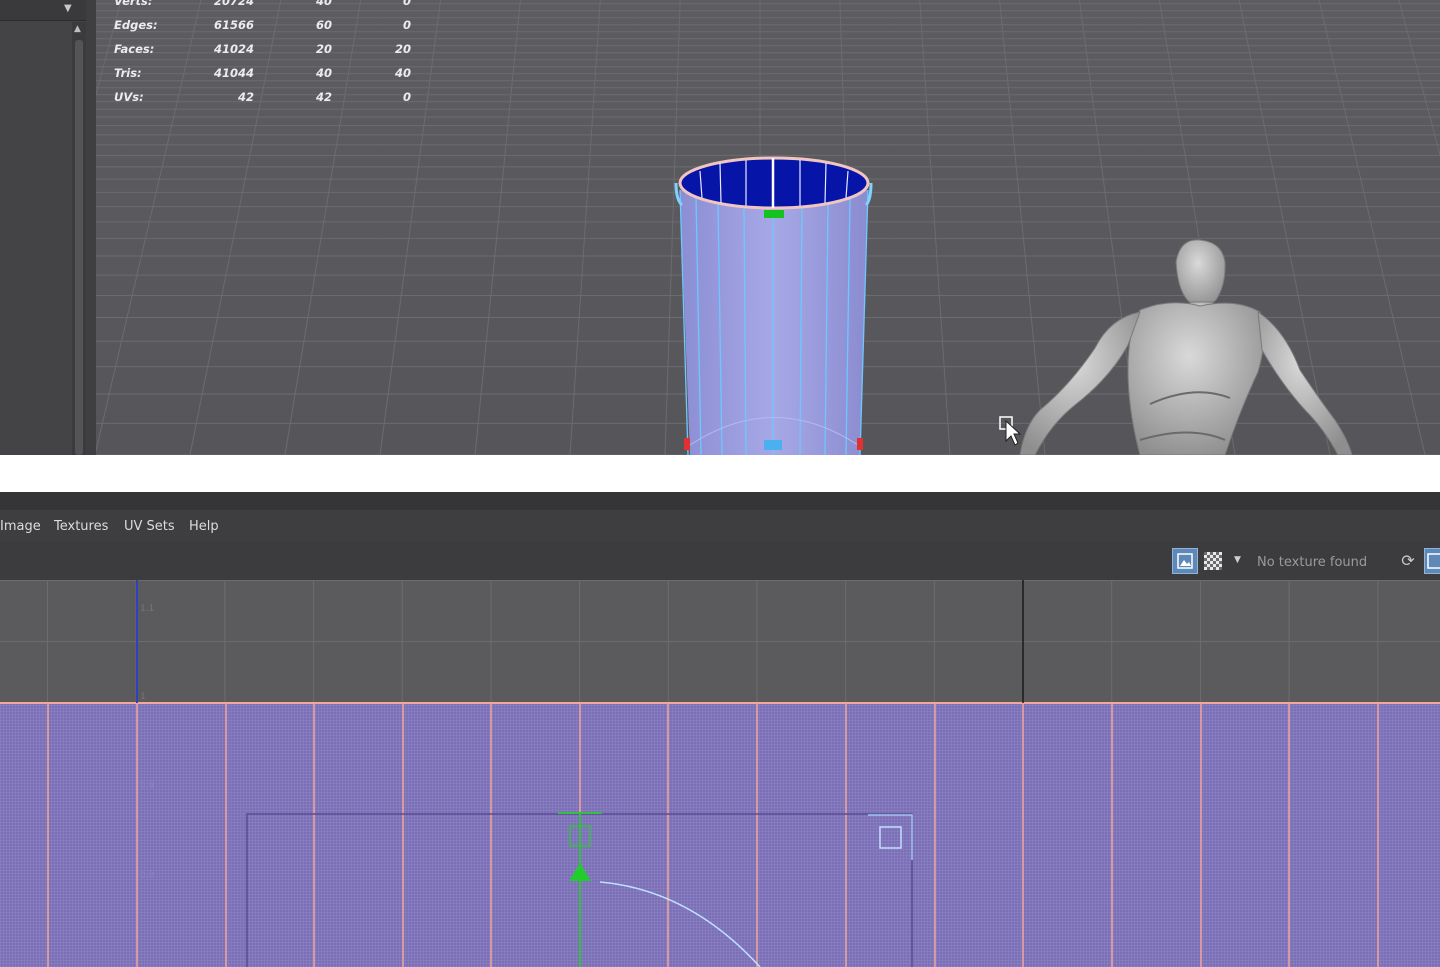 The height and width of the screenshot is (967, 1440). What do you see at coordinates (143, 697) in the screenshot?
I see `uv-axis-label: 1` at bounding box center [143, 697].